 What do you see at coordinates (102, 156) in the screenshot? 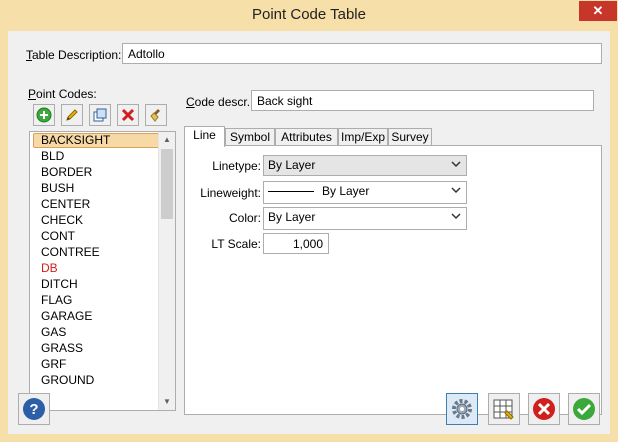
I see `list-item: BLD` at bounding box center [102, 156].